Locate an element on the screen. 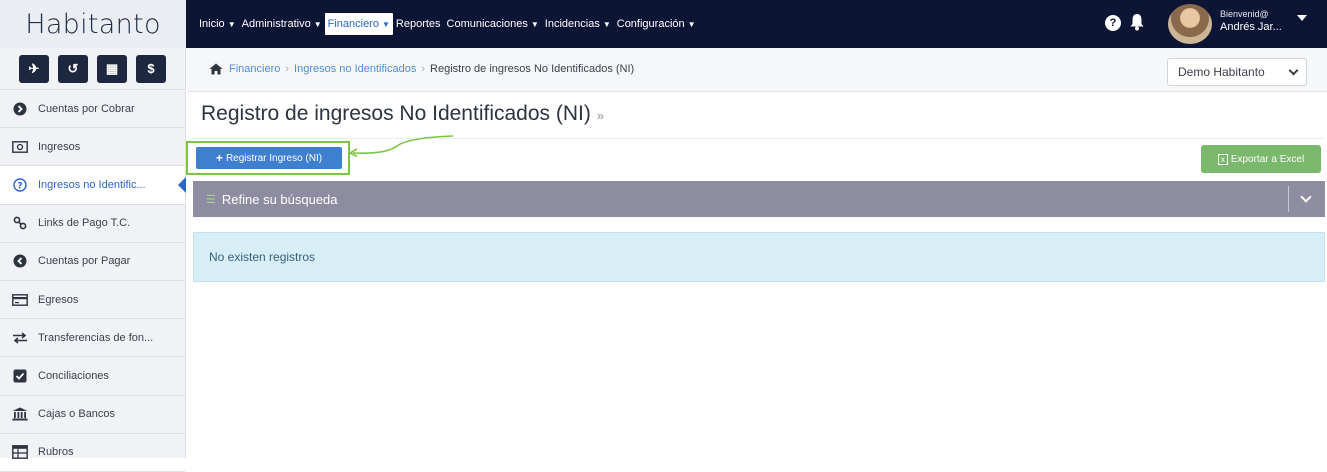 This screenshot has height=472, width=1327. menu-item-financiero: Financiero ▼ is located at coordinates (358, 24).